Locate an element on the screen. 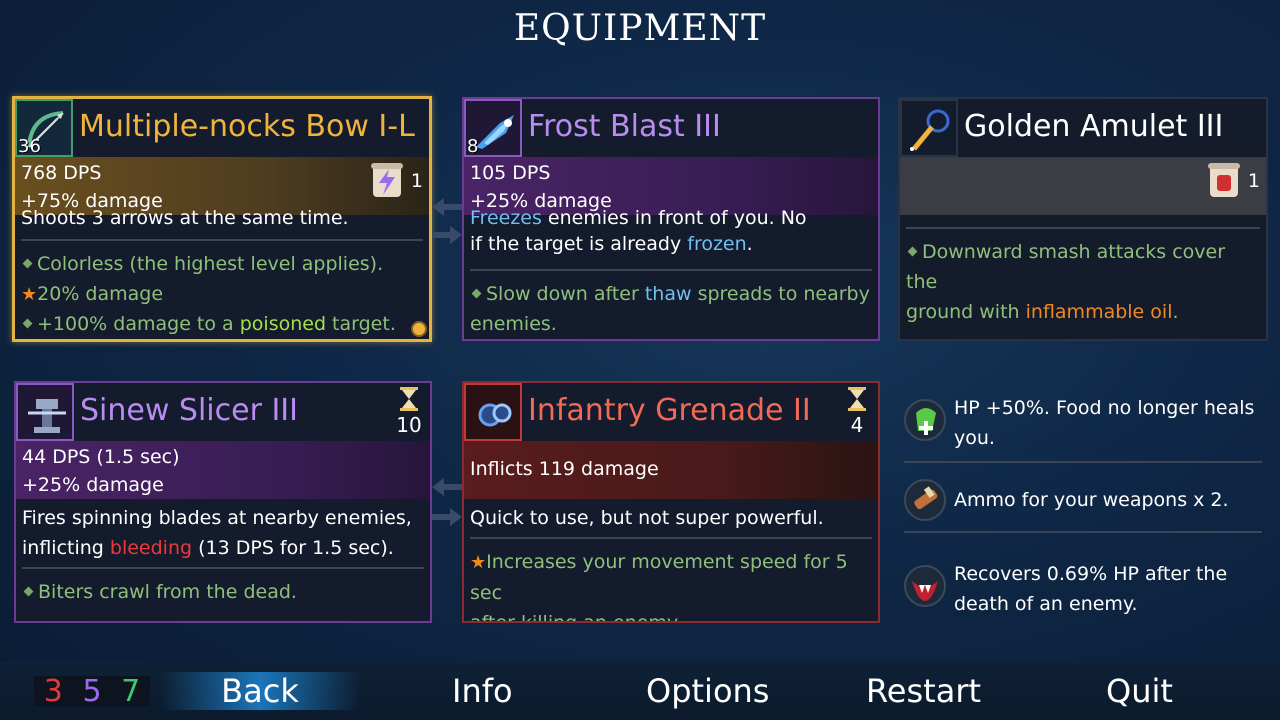  frost-blast-dps: 105 DPS is located at coordinates (510, 173).